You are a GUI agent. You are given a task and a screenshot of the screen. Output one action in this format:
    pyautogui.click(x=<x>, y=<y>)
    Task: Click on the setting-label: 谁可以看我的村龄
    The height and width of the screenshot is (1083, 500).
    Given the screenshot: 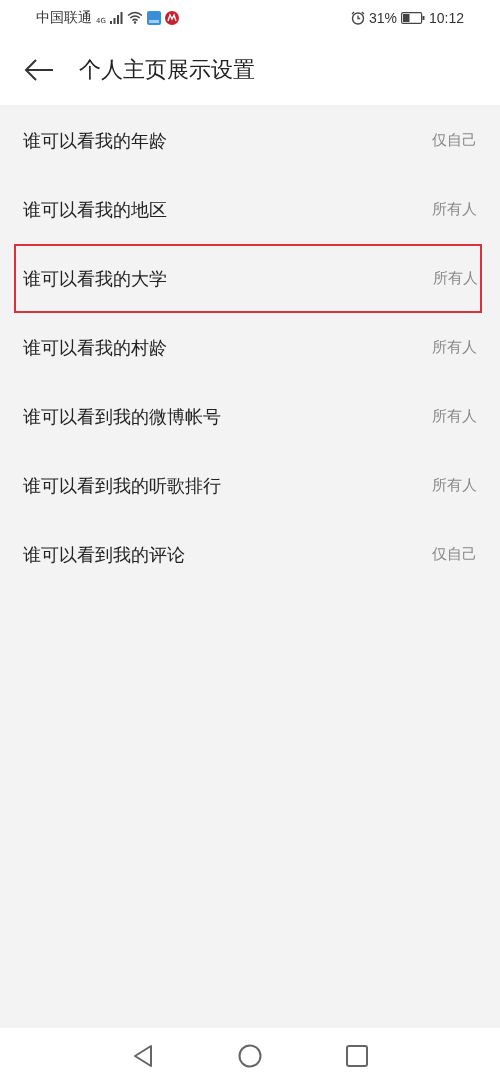 What is the action you would take?
    pyautogui.click(x=95, y=347)
    